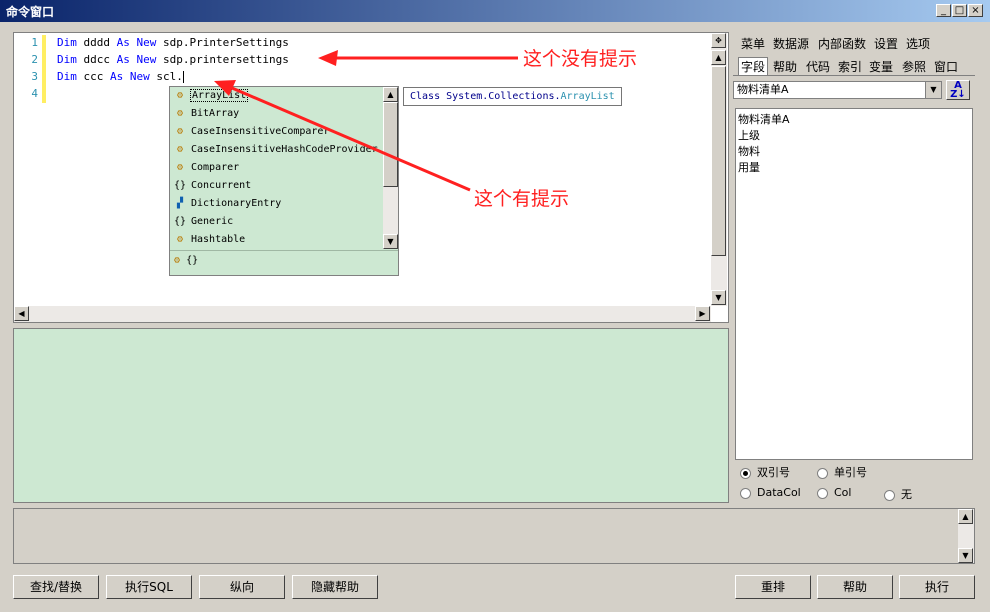 This screenshot has height=612, width=990. I want to click on vertical-button: 纵向, so click(242, 587).